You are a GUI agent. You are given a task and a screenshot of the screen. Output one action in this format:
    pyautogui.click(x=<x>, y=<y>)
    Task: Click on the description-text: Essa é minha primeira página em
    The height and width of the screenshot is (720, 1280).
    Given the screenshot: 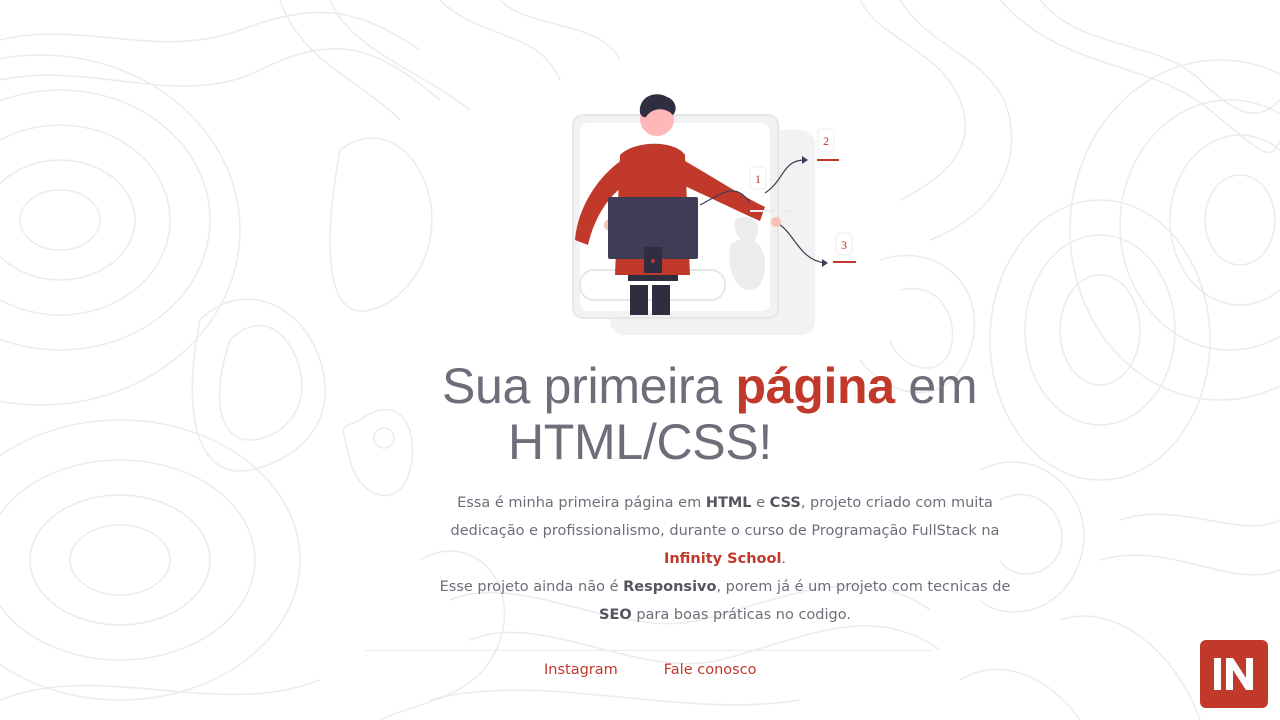 What is the action you would take?
    pyautogui.click(x=581, y=503)
    